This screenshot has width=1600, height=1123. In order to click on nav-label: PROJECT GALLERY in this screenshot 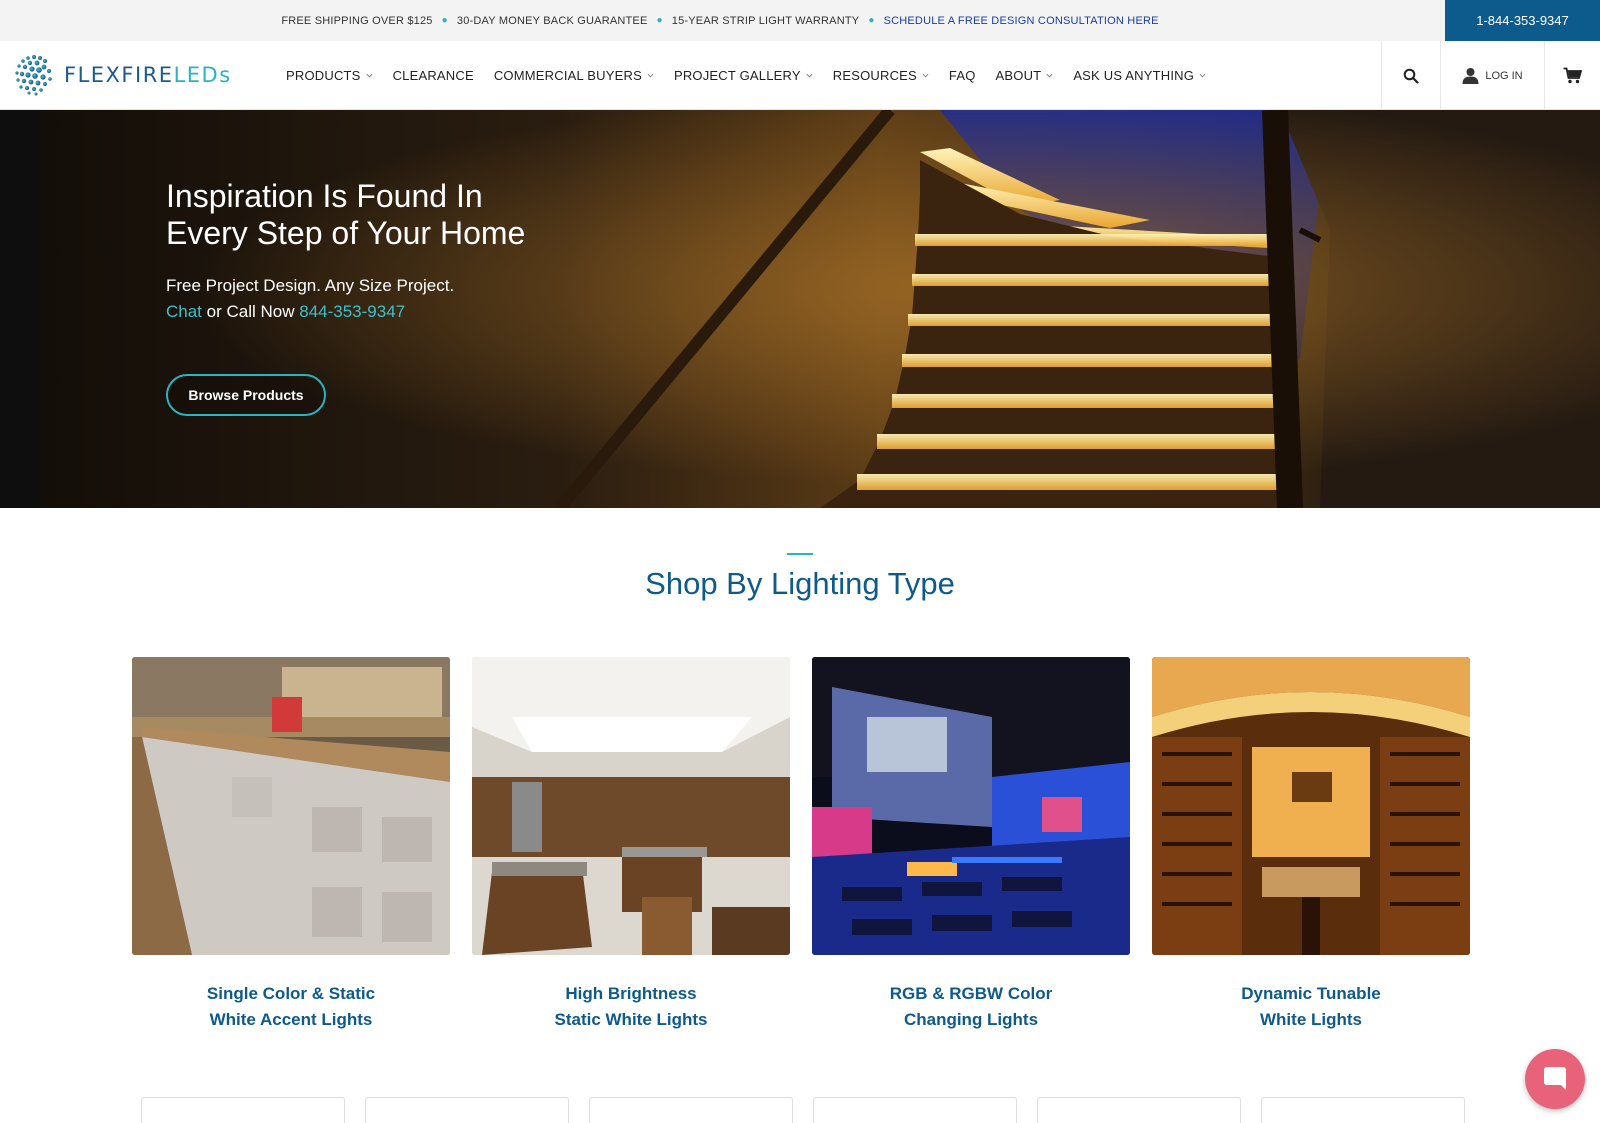, I will do `click(737, 75)`.